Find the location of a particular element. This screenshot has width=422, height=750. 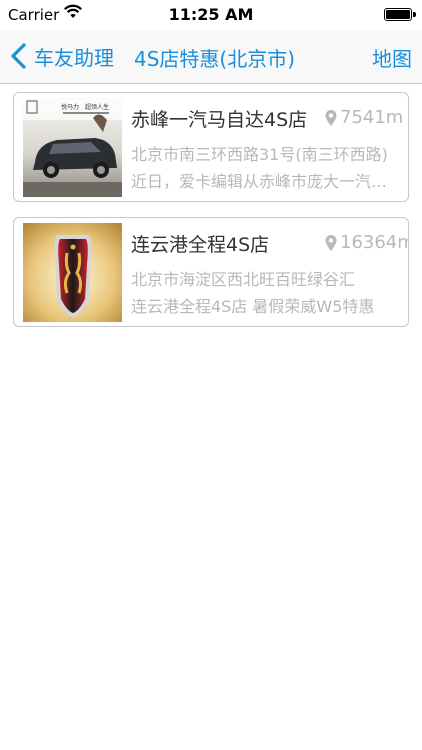

distance-value: 7541m is located at coordinates (372, 117).